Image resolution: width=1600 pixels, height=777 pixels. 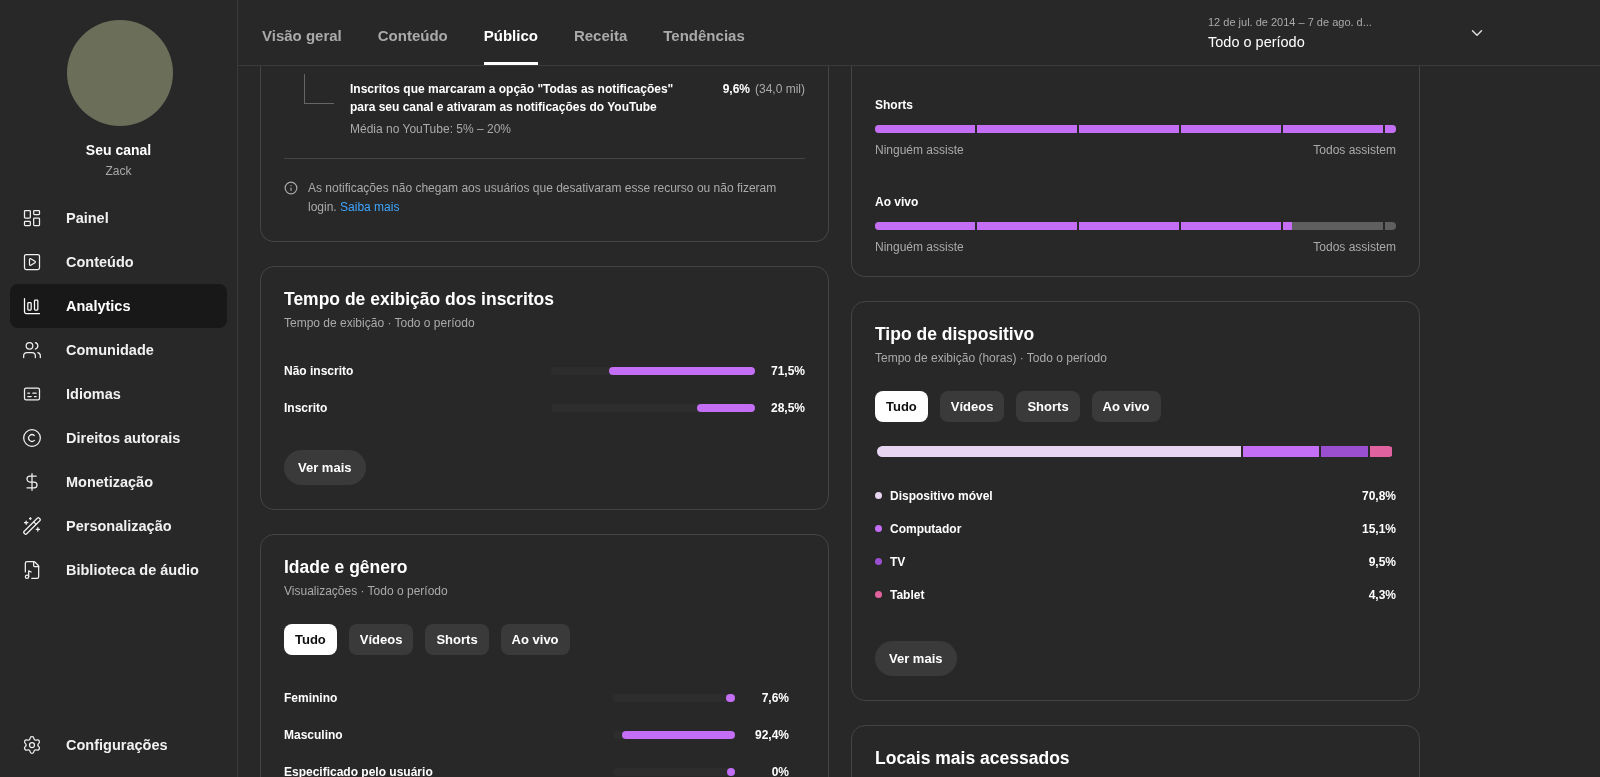 I want to click on tab: Tendências, so click(x=704, y=46).